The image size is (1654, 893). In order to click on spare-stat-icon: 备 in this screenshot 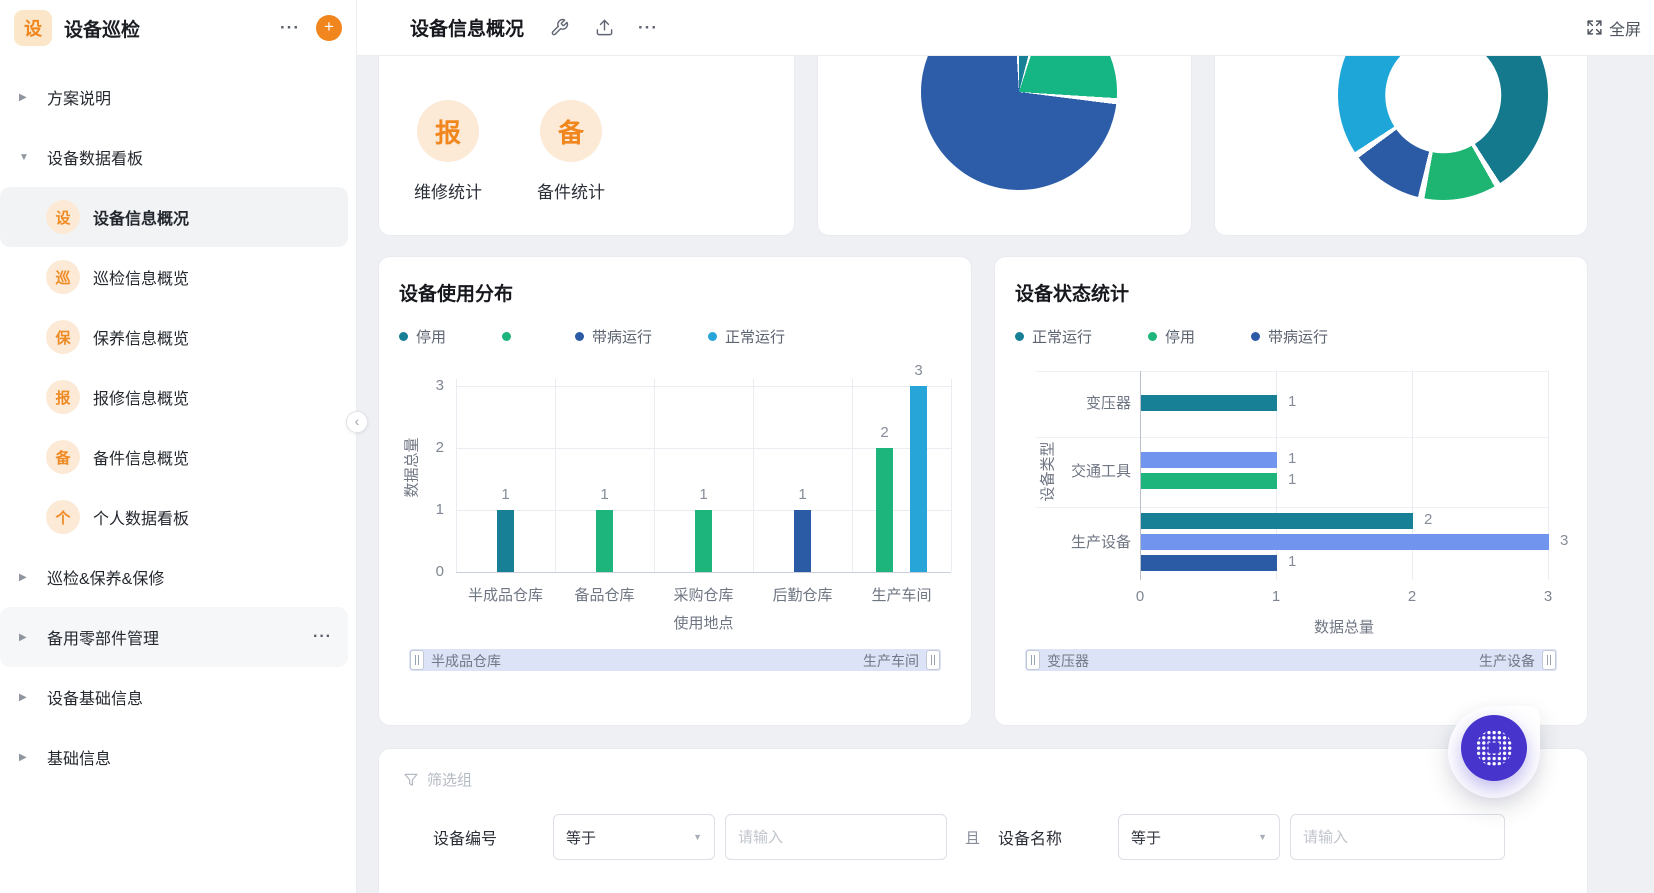, I will do `click(571, 131)`.